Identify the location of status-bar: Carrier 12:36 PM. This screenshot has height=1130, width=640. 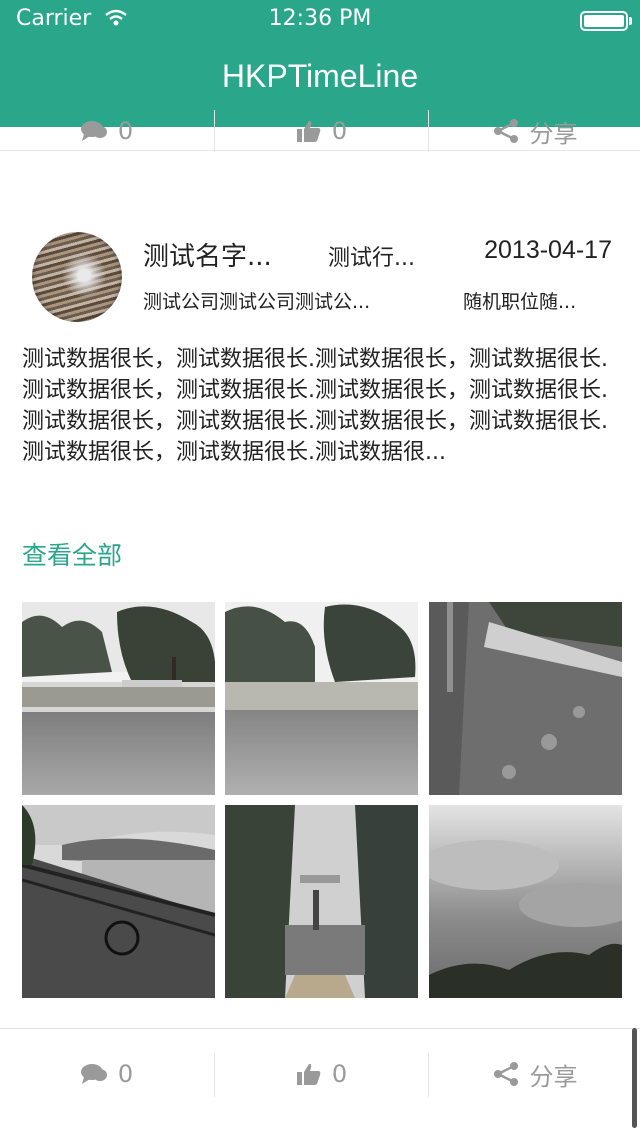
(320, 20).